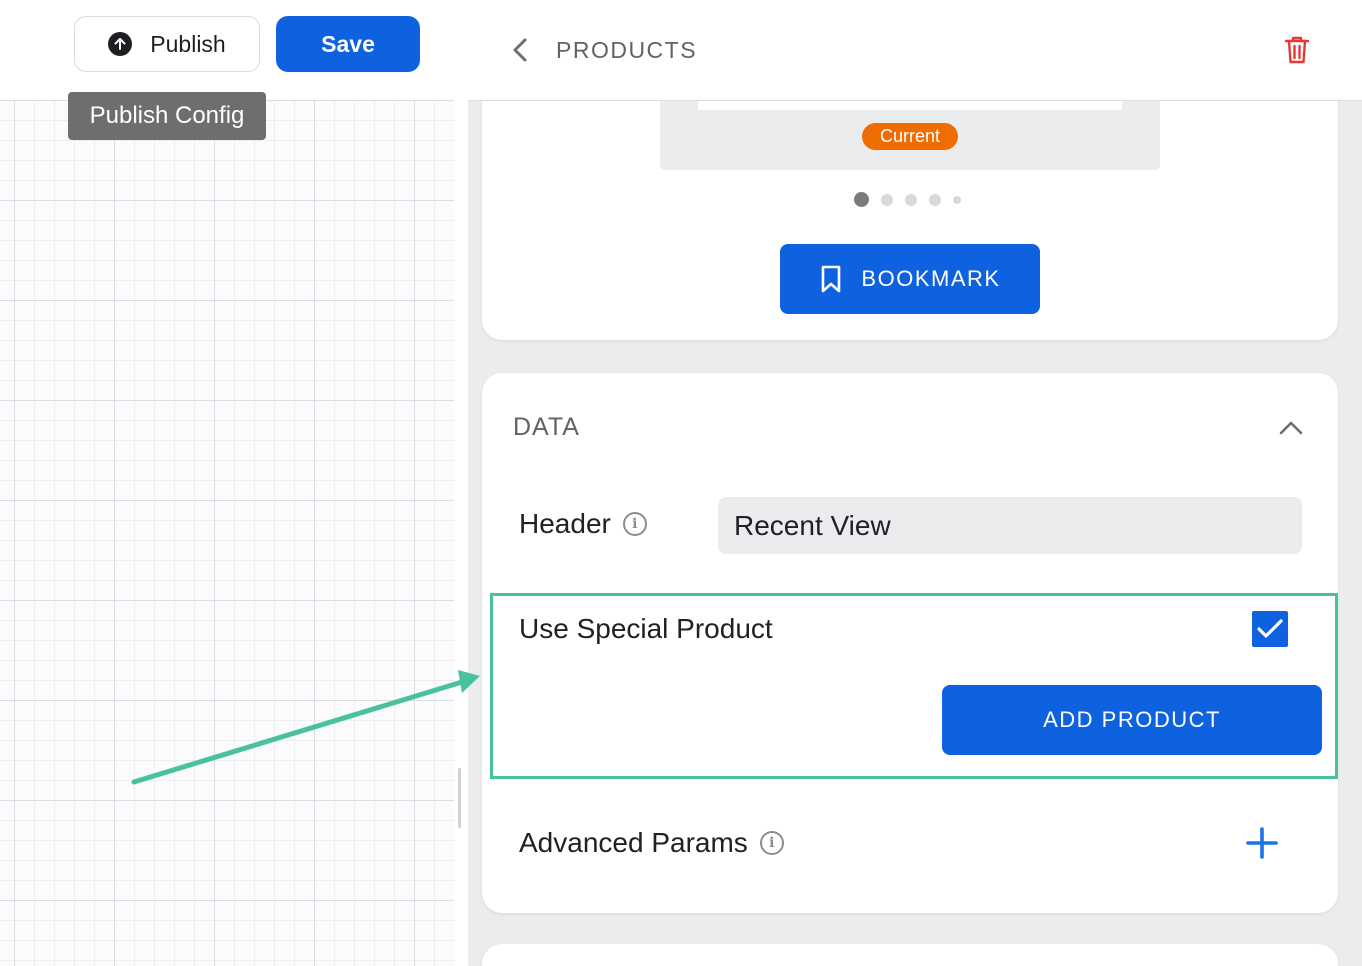 The width and height of the screenshot is (1362, 966). I want to click on resize-handle, so click(459, 798).